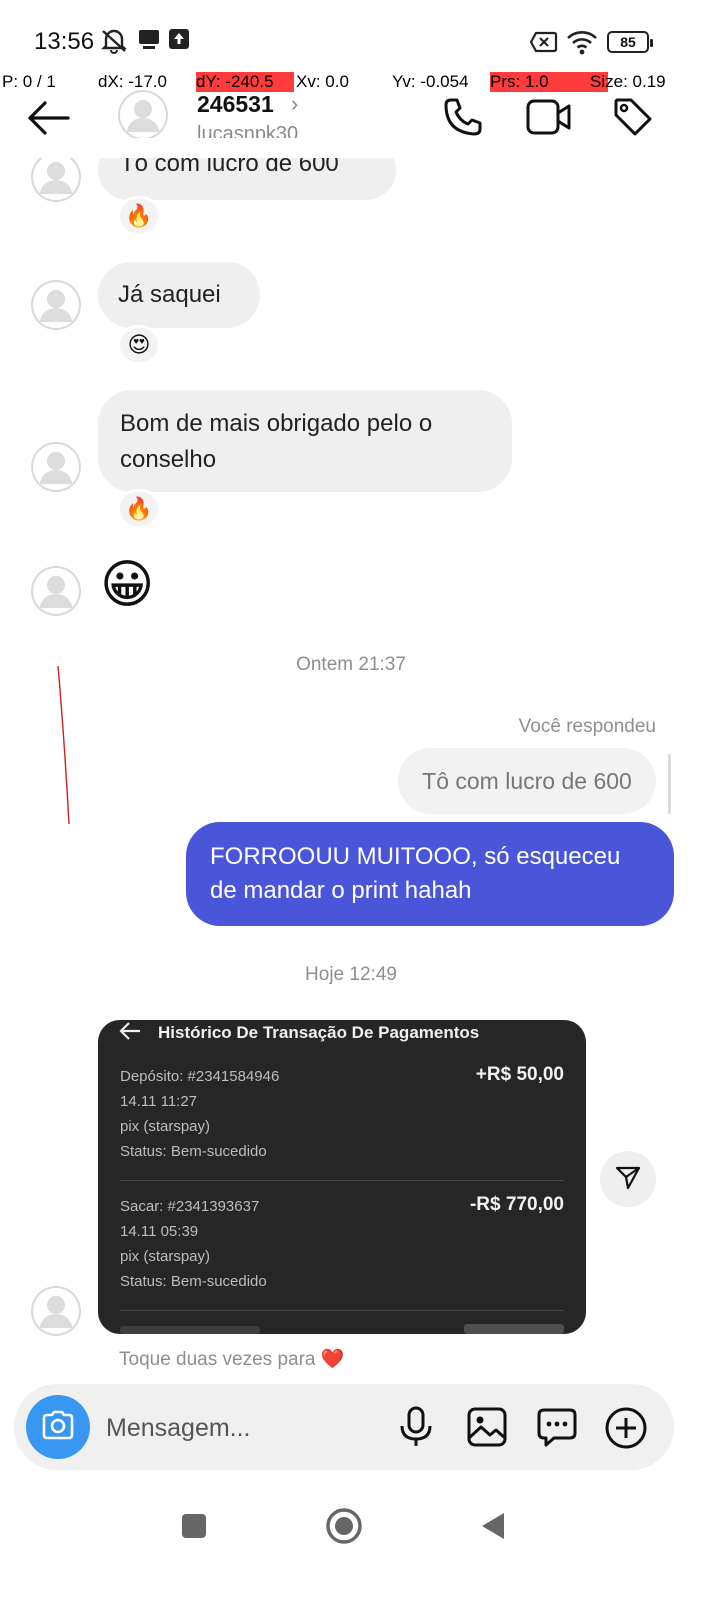 This screenshot has height=1600, width=702. I want to click on reply-quote-text: Tô com lucro de 600, so click(527, 780).